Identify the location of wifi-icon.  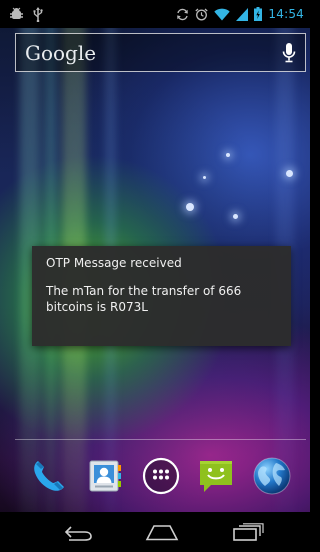
(222, 14).